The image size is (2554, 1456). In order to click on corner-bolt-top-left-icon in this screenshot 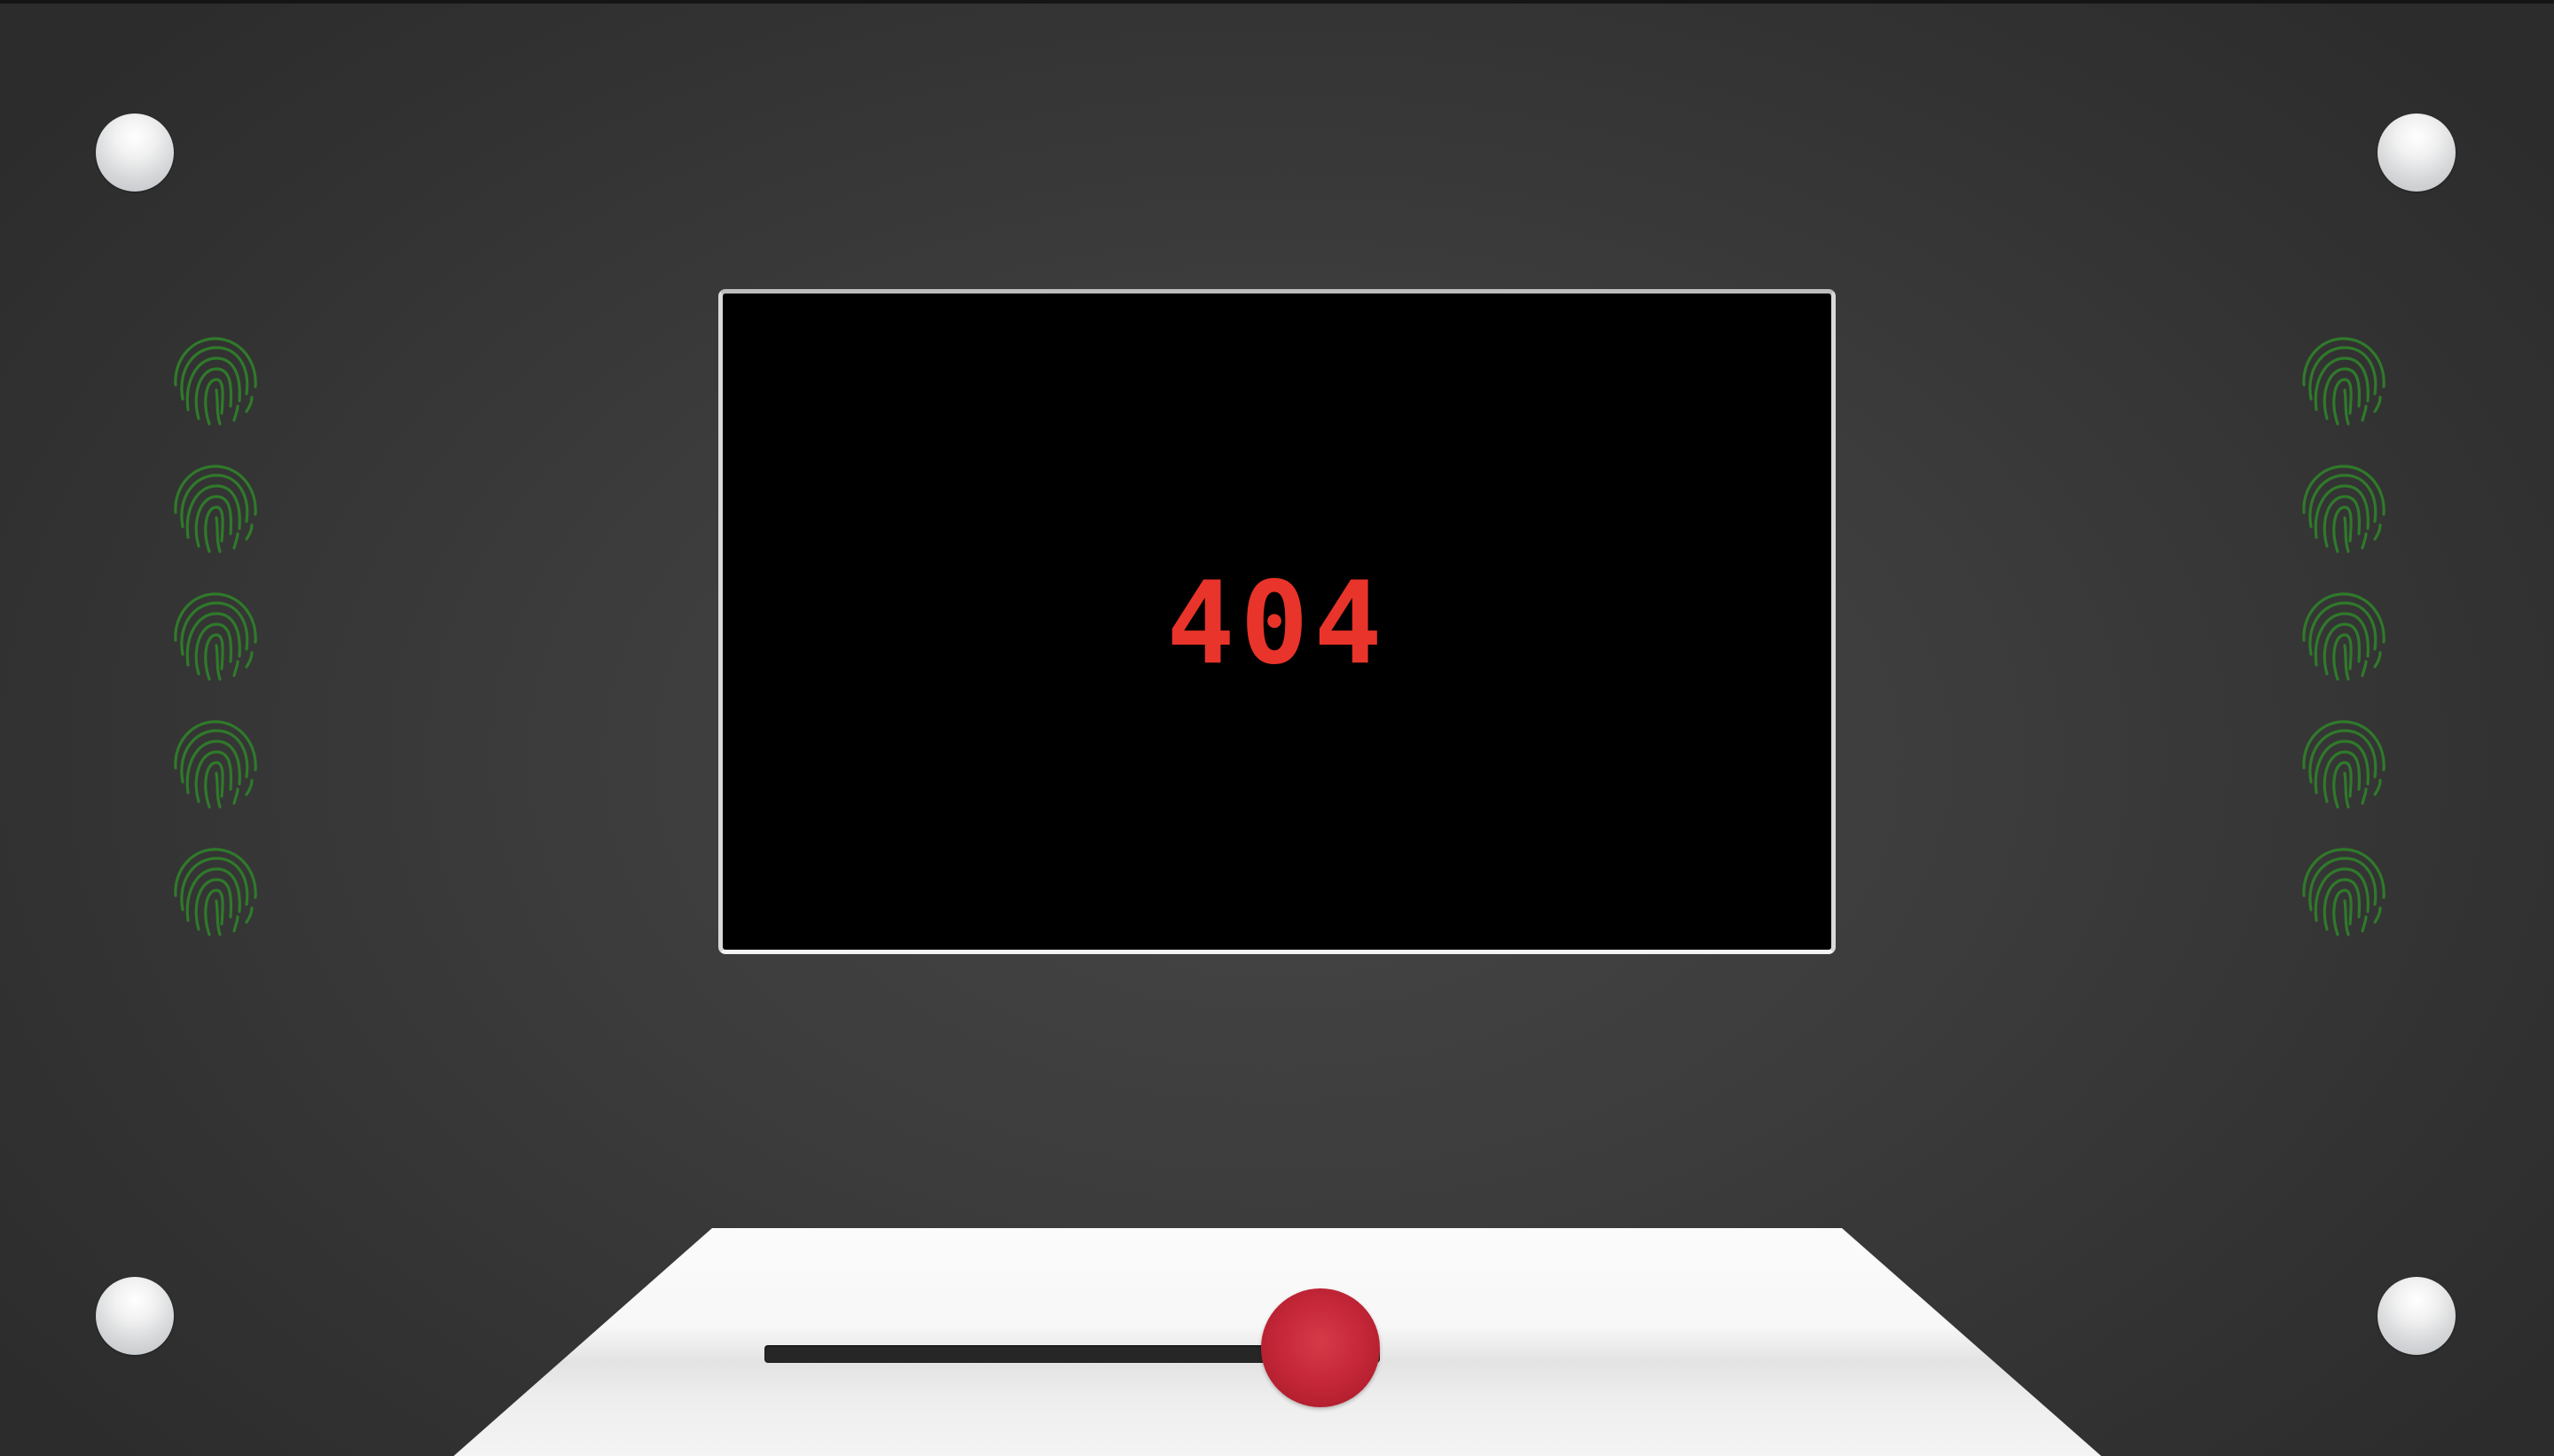, I will do `click(135, 153)`.